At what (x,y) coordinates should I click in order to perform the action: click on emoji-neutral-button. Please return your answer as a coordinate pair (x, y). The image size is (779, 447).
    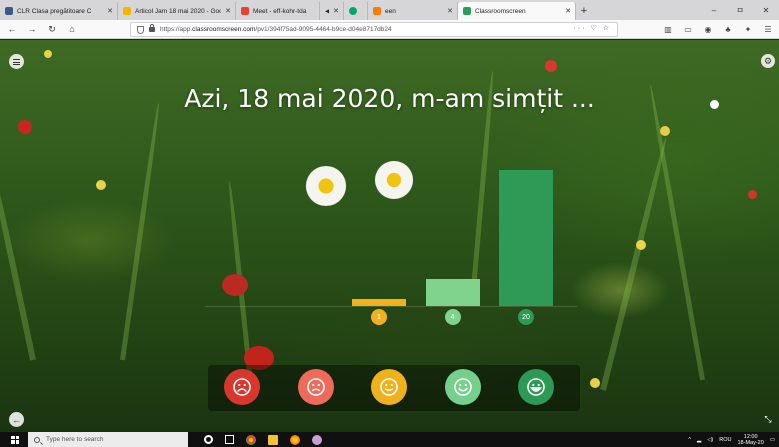
    Looking at the image, I should click on (389, 387).